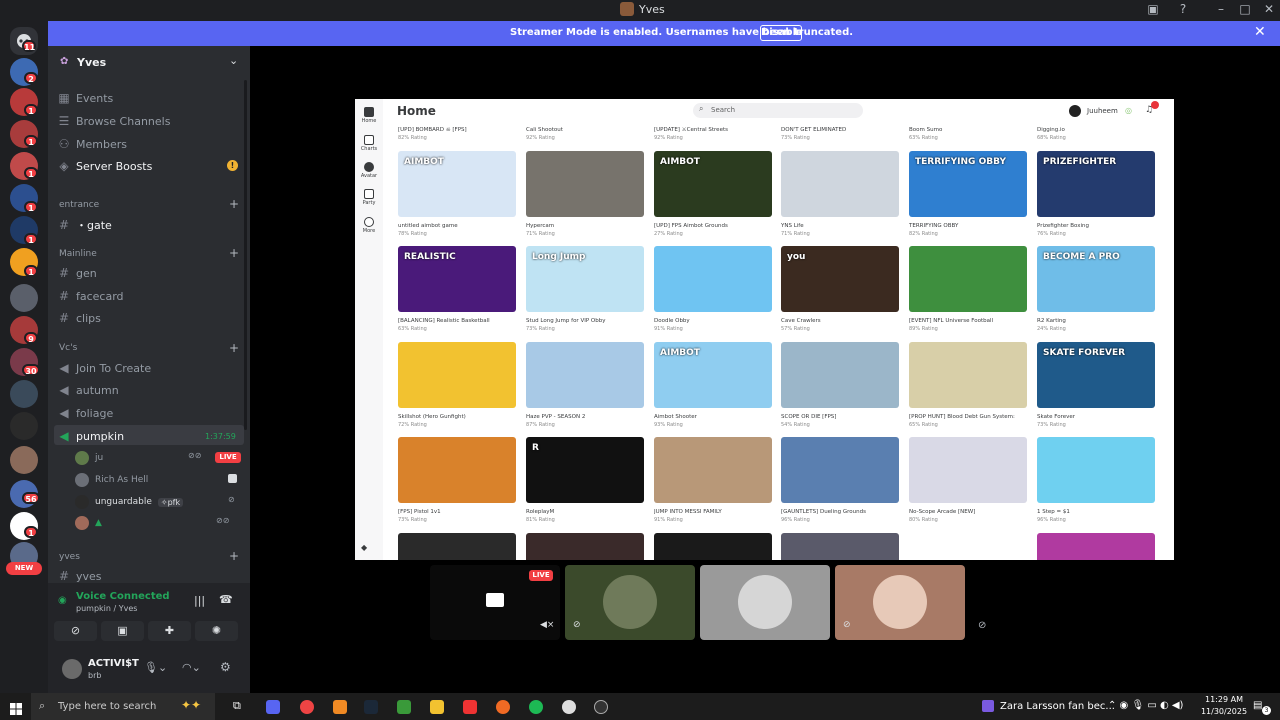  I want to click on discord-taskbar-icon, so click(273, 707).